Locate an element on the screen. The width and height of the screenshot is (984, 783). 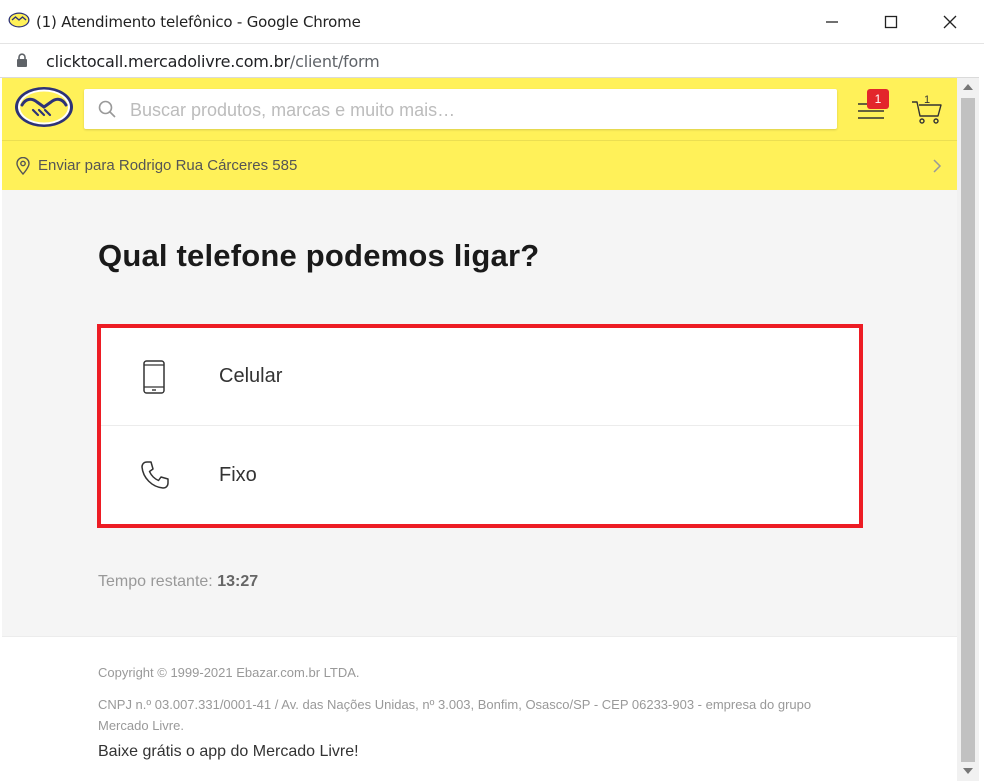
search-bar is located at coordinates (460, 109).